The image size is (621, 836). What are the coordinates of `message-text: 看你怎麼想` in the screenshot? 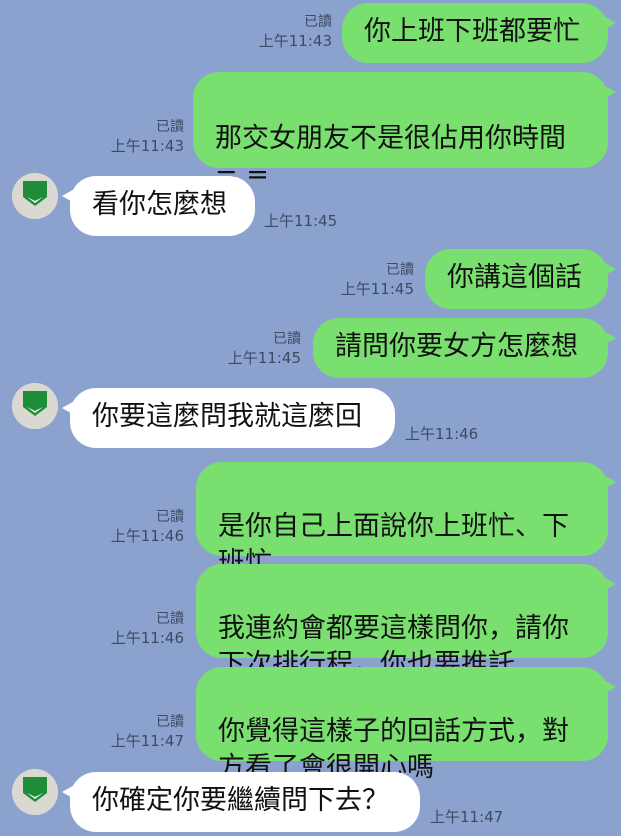 It's located at (159, 204).